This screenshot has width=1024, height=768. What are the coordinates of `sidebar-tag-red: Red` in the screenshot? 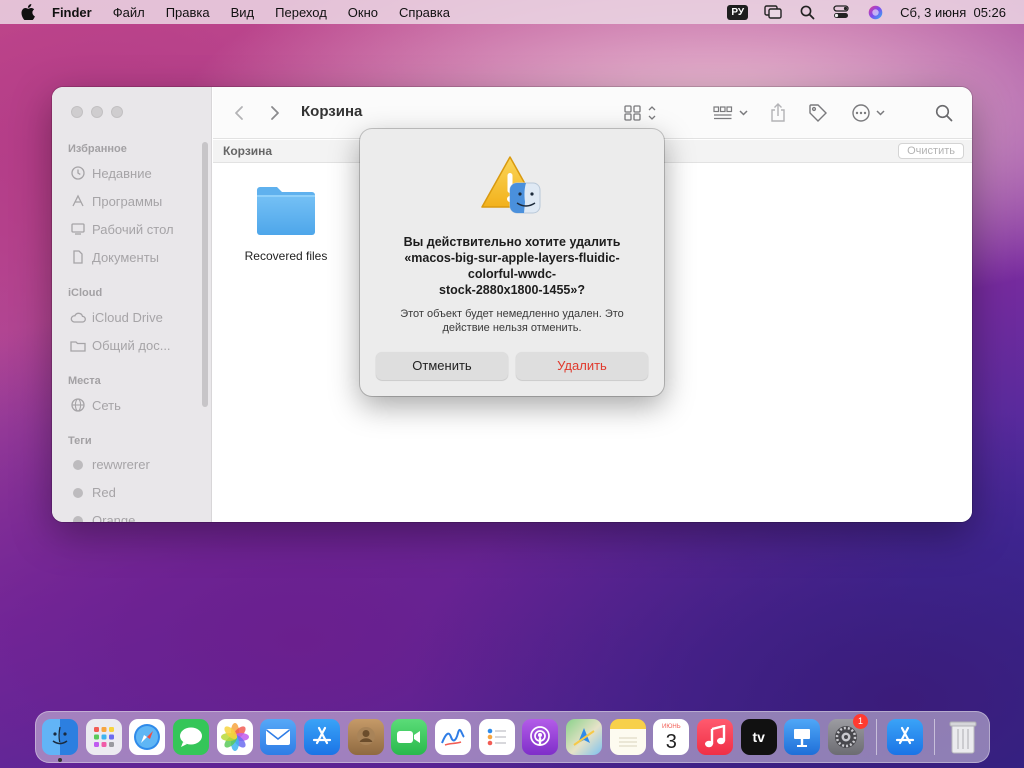 It's located at (93, 492).